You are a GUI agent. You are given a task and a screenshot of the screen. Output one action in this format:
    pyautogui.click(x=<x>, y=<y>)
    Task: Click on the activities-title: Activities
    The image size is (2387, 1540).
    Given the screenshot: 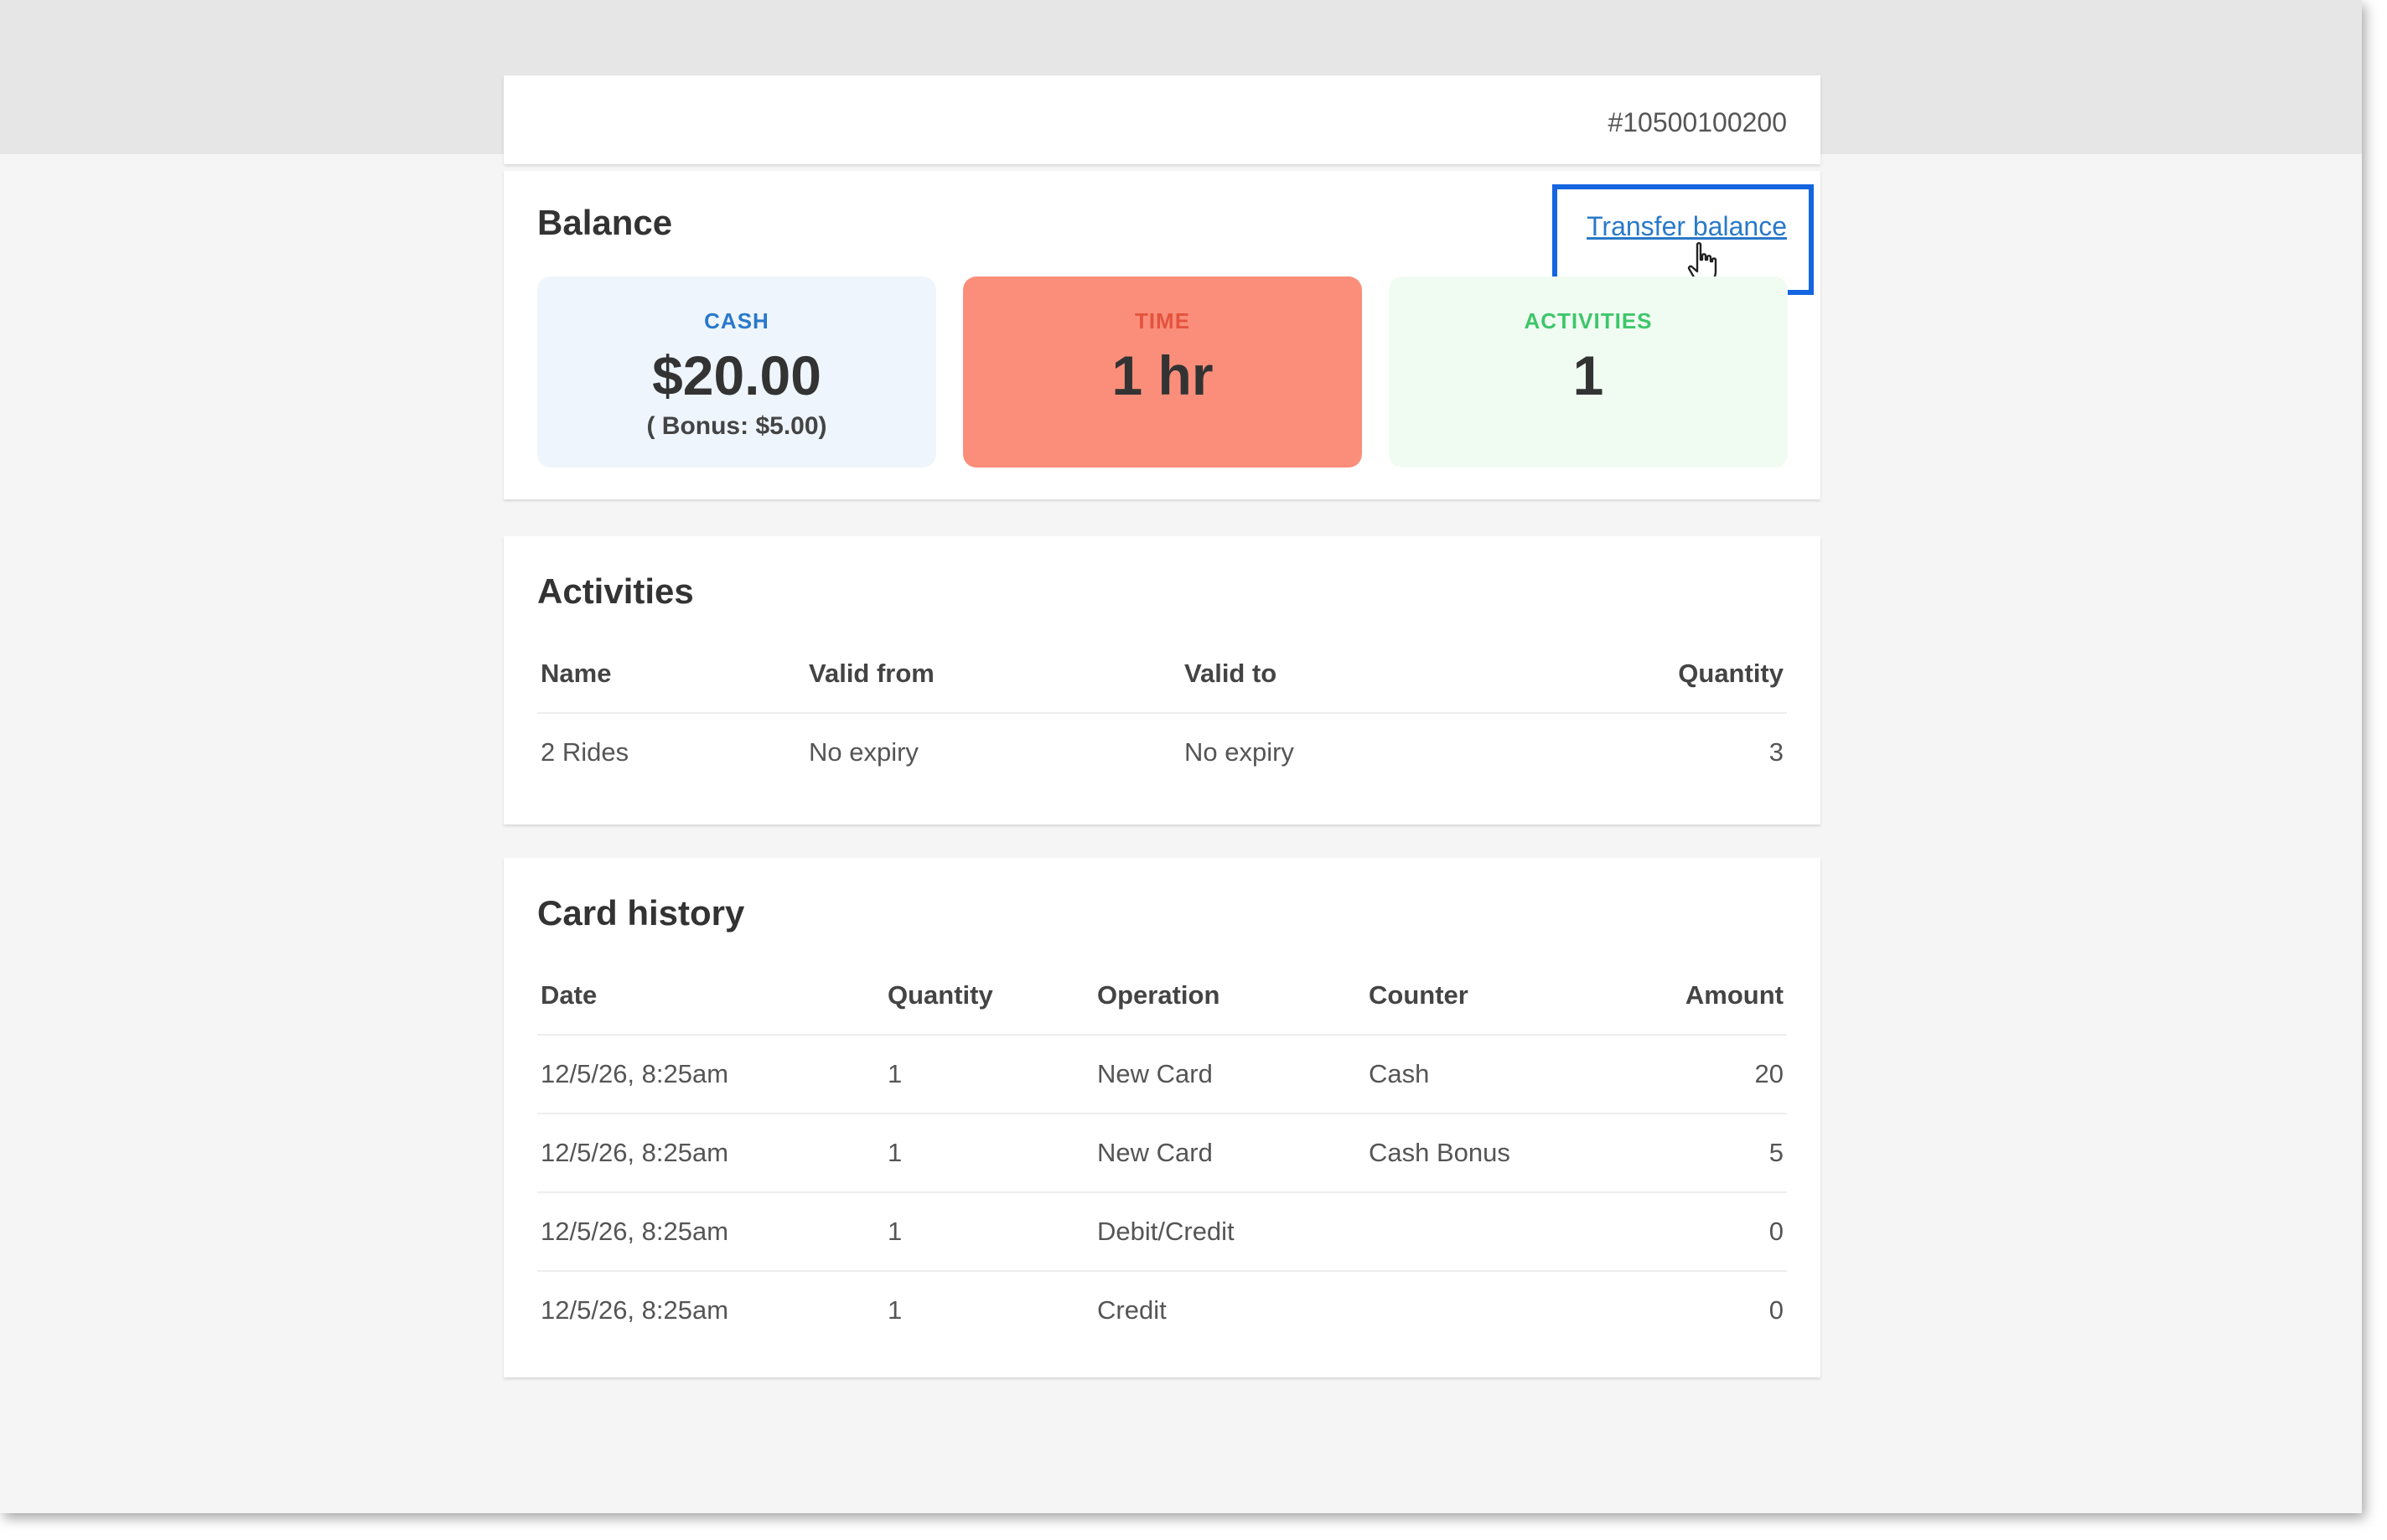 What is the action you would take?
    pyautogui.click(x=615, y=591)
    